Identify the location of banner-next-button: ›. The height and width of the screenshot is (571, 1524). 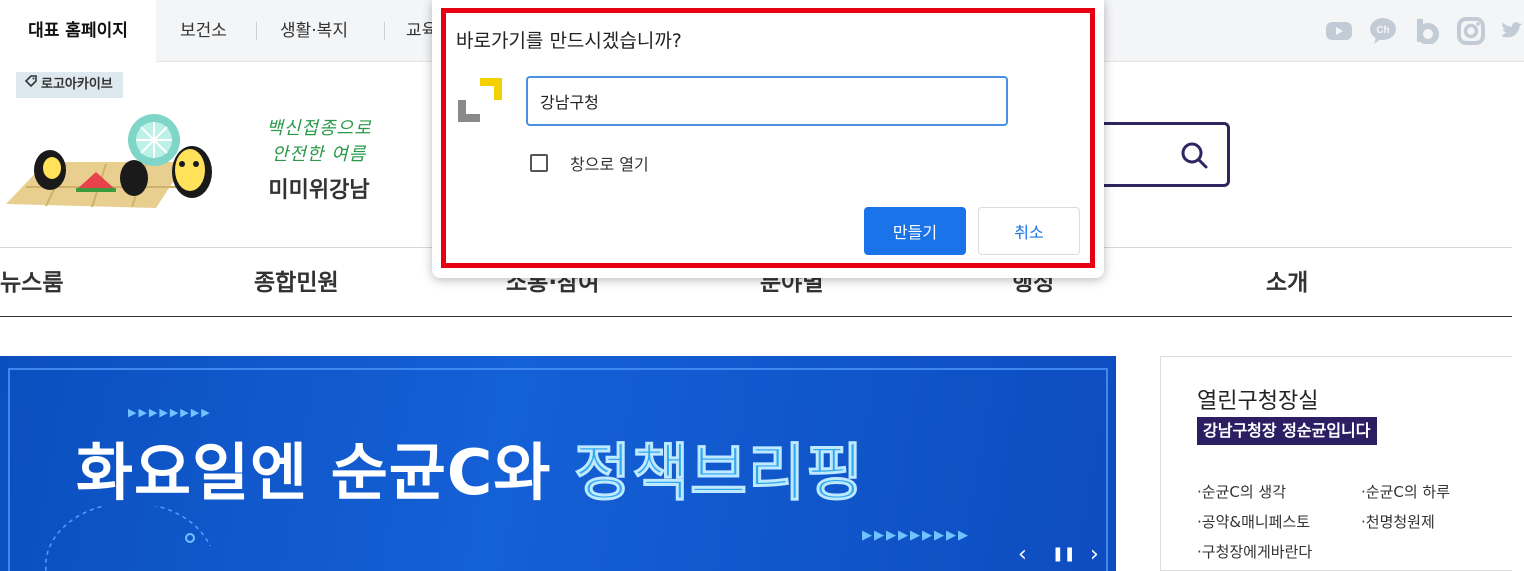
(1094, 554).